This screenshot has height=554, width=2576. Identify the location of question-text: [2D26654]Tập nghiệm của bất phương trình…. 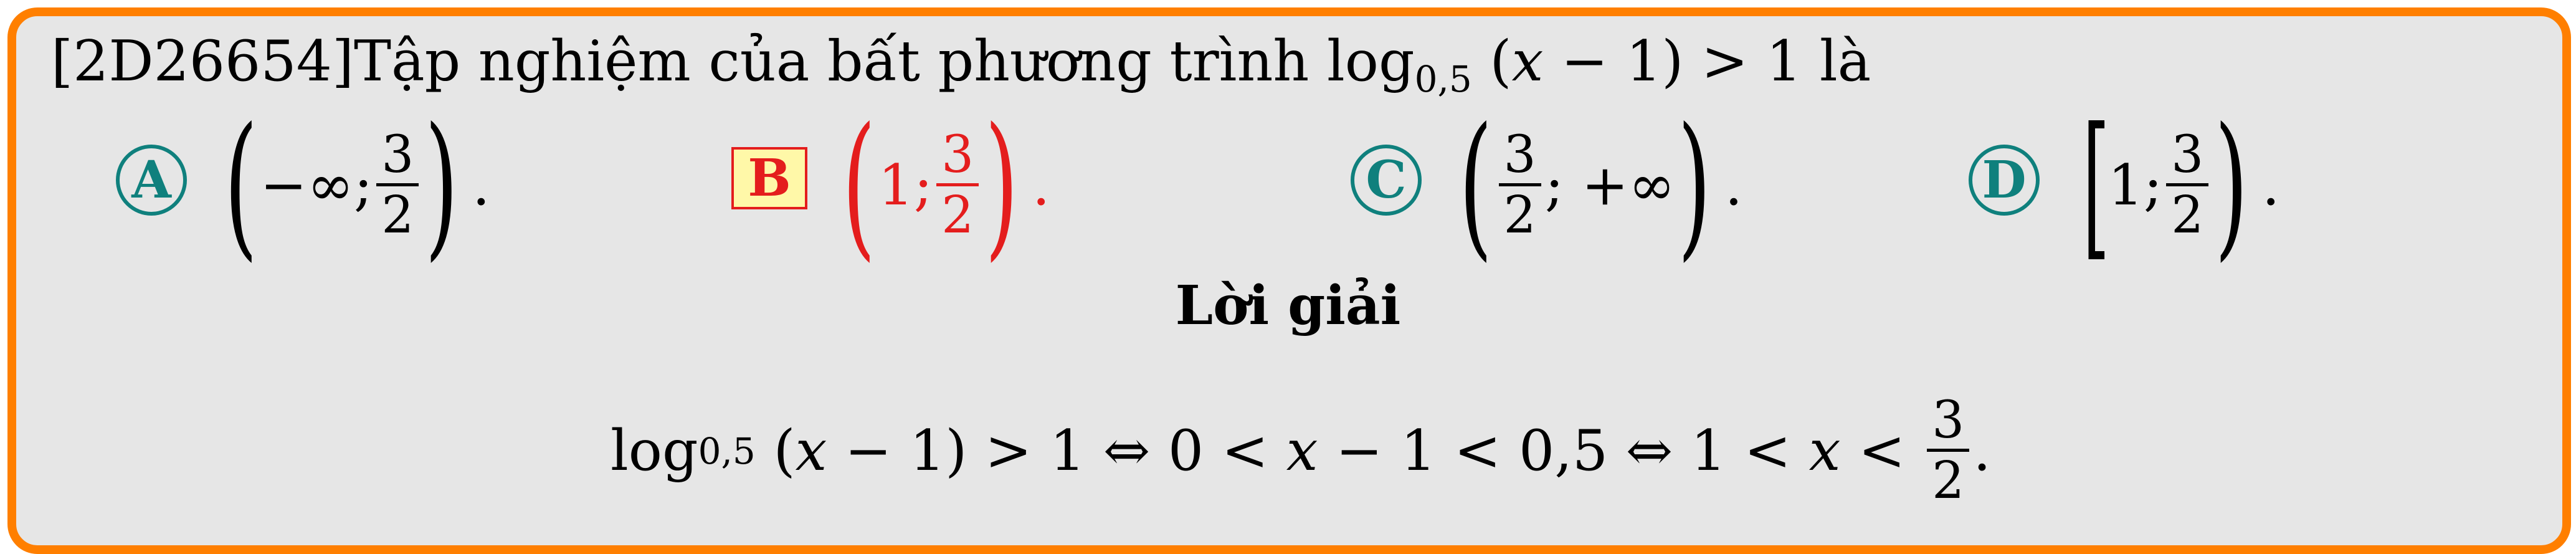
(961, 64).